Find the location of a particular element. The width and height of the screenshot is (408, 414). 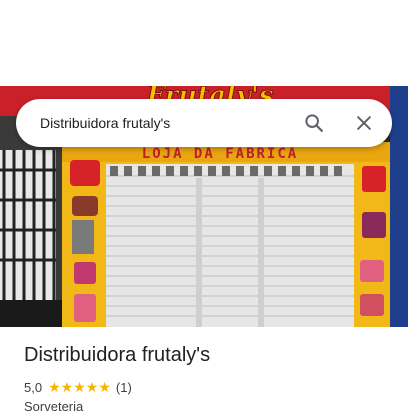

rating-row: 5,0 ★ ★ ★ ★ ★ (1) is located at coordinates (78, 387).